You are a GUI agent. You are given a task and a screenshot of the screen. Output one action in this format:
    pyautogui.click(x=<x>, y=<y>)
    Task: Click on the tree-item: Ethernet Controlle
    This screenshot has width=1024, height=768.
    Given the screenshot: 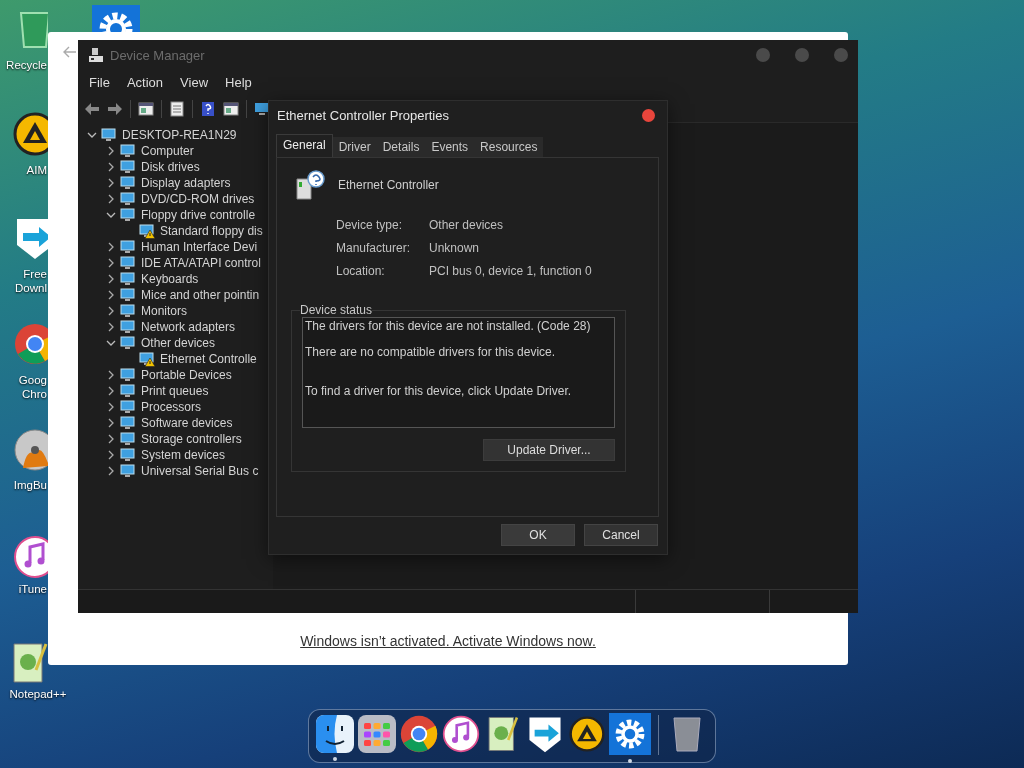 What is the action you would take?
    pyautogui.click(x=208, y=359)
    